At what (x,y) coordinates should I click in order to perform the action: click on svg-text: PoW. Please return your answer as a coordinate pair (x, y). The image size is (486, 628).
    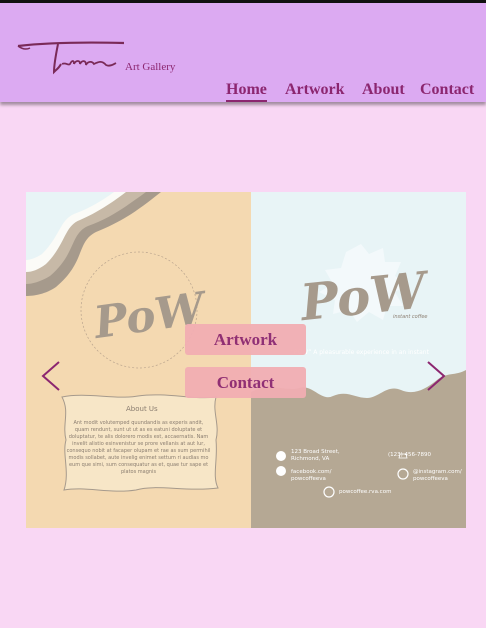
    Looking at the image, I should click on (365, 296).